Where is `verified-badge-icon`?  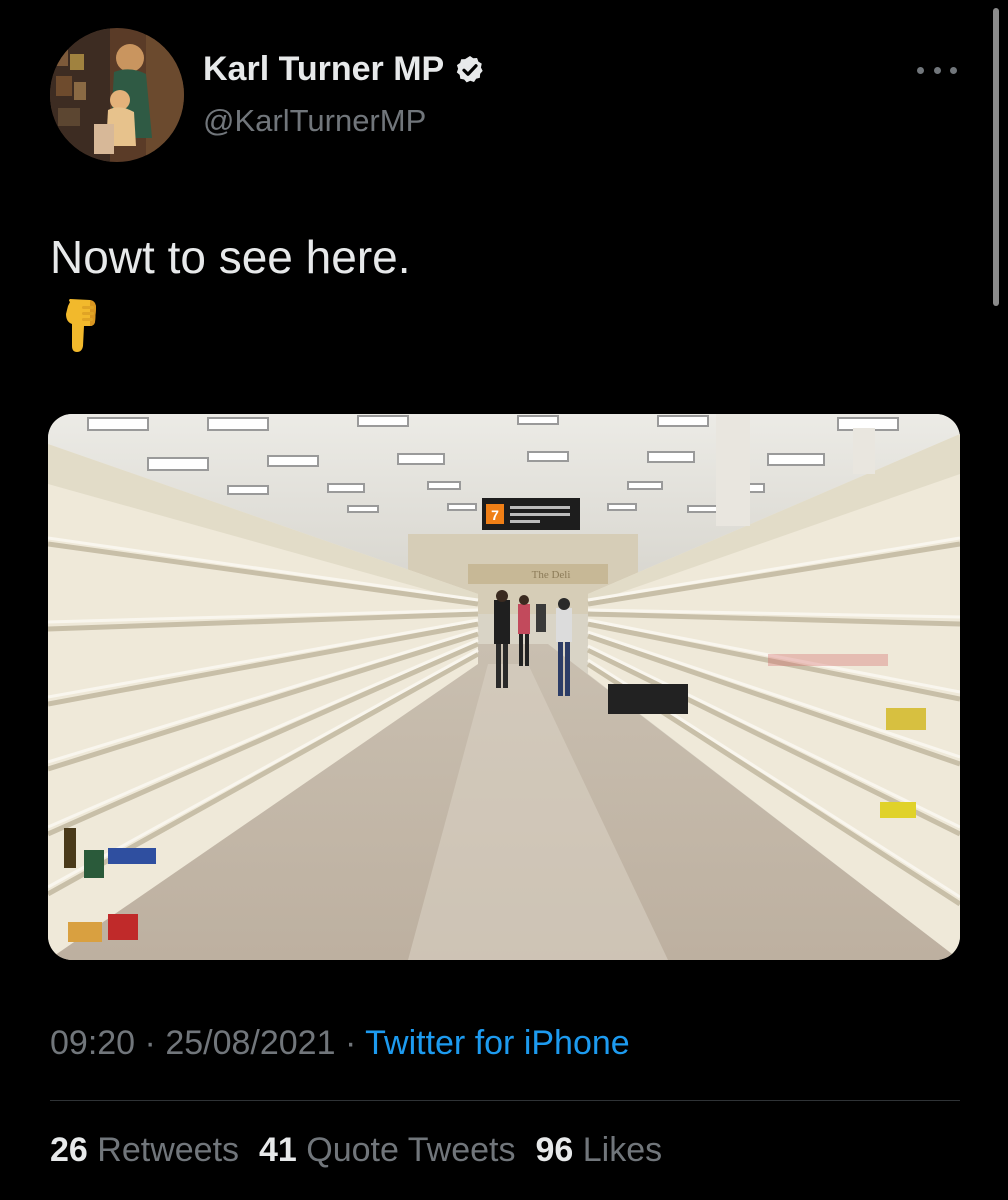 verified-badge-icon is located at coordinates (470, 70).